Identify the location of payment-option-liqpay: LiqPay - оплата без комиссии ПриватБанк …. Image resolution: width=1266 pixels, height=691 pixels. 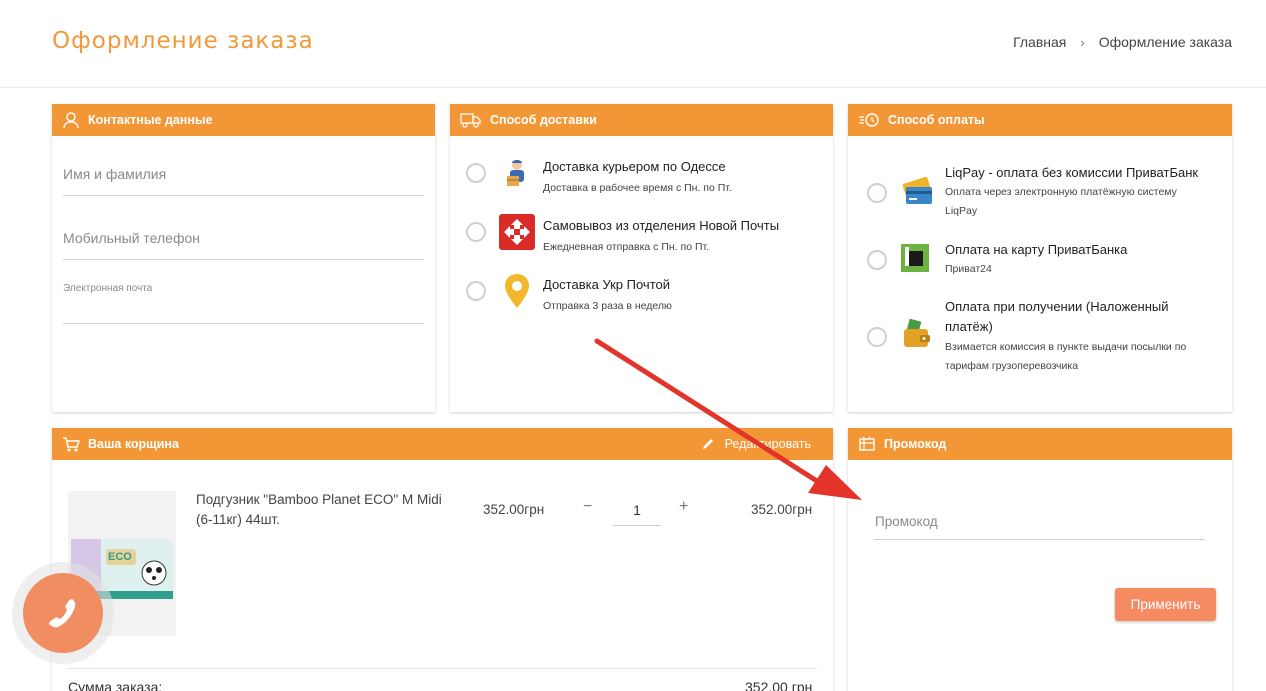
(1040, 193).